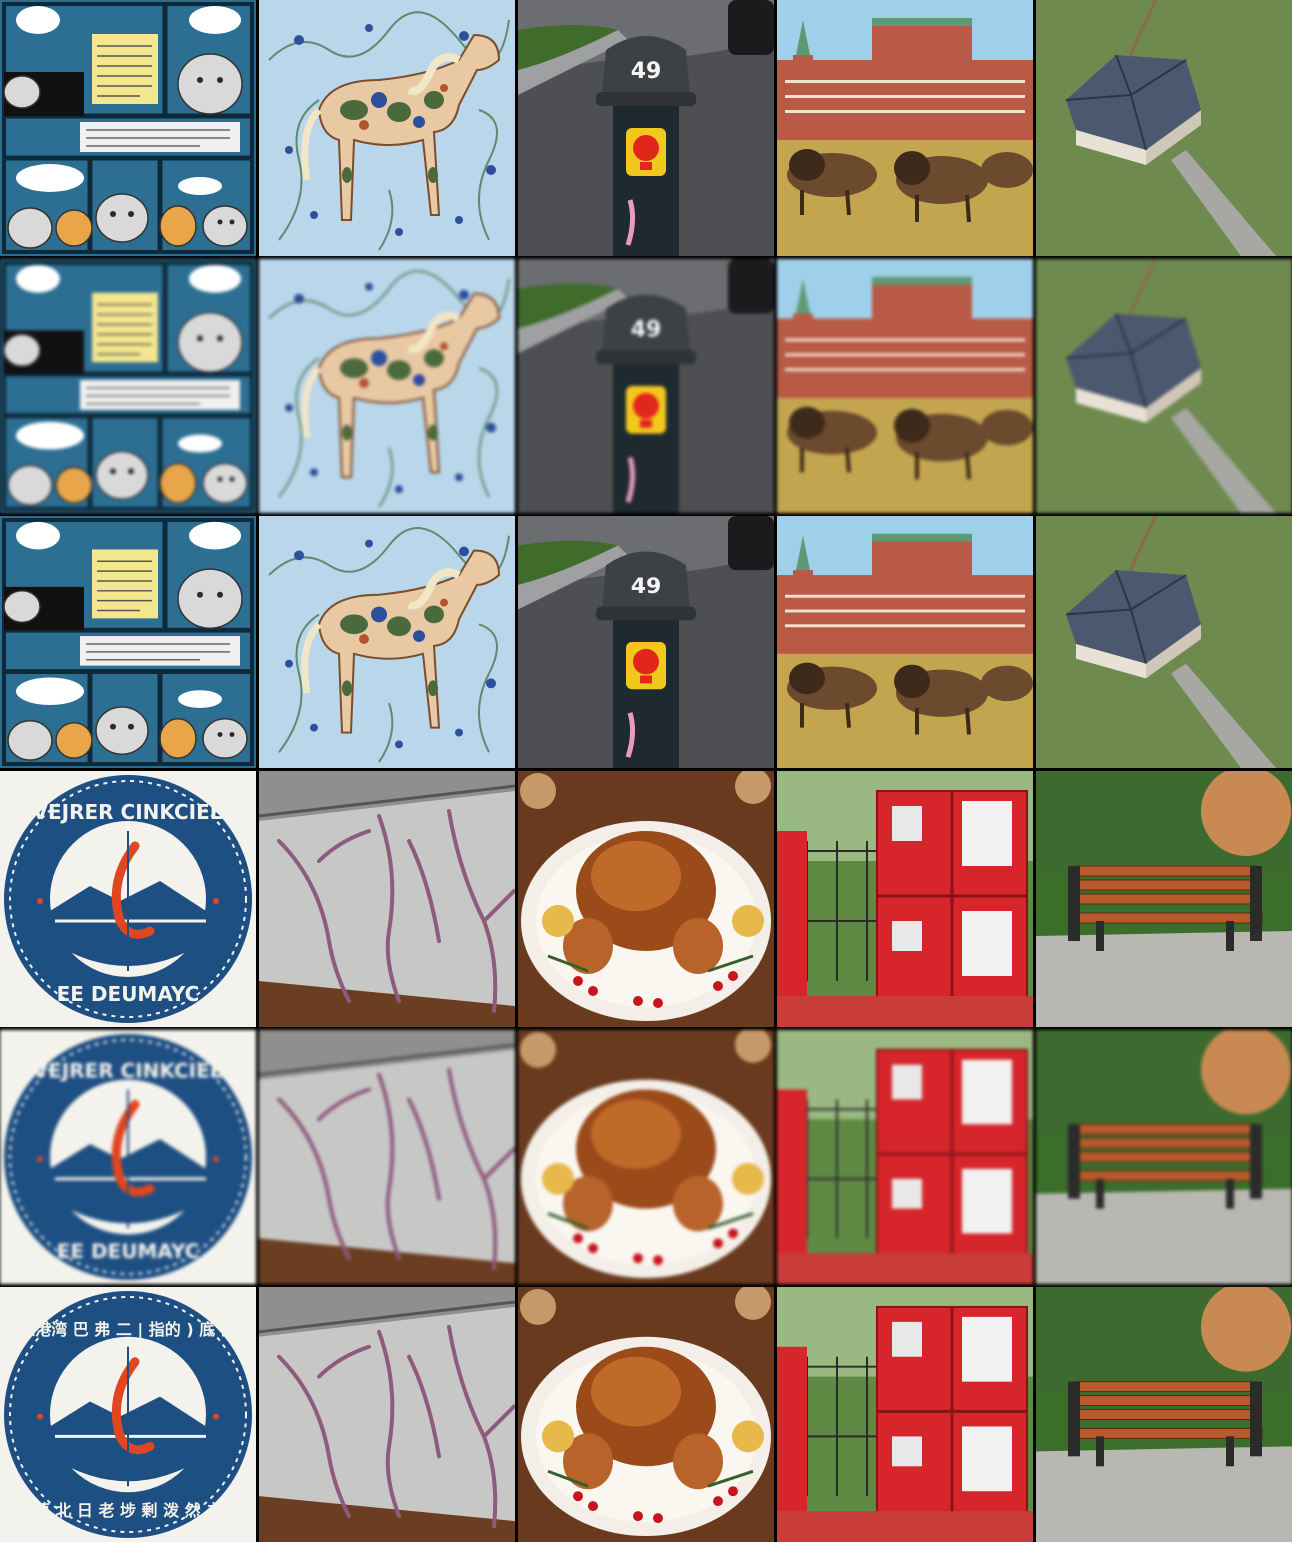  Describe the element at coordinates (128, 1330) in the screenshot. I see `seal-top-text: 人港湾 巴 弗 二 | 指的 ) 底 匝` at that location.